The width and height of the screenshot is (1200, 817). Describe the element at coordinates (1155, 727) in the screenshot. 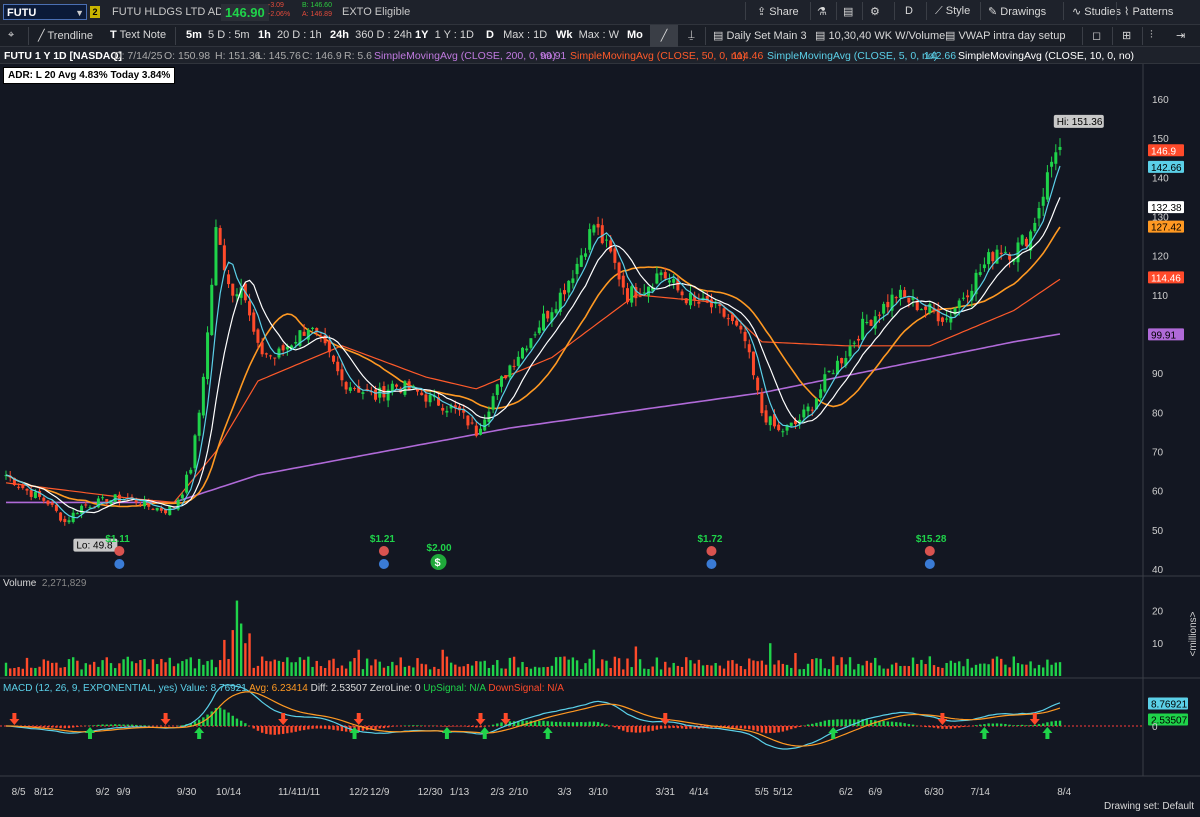

I see `macd-zero-label: 0` at that location.